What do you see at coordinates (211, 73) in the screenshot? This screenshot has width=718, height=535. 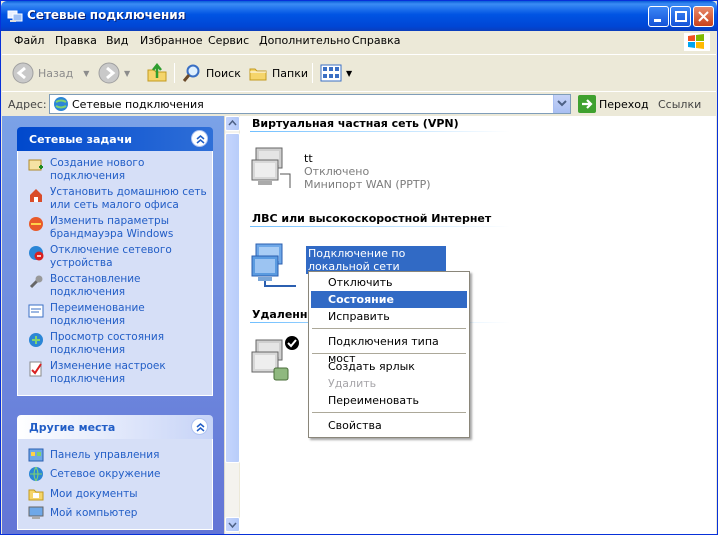 I see `search-button: Поиск` at bounding box center [211, 73].